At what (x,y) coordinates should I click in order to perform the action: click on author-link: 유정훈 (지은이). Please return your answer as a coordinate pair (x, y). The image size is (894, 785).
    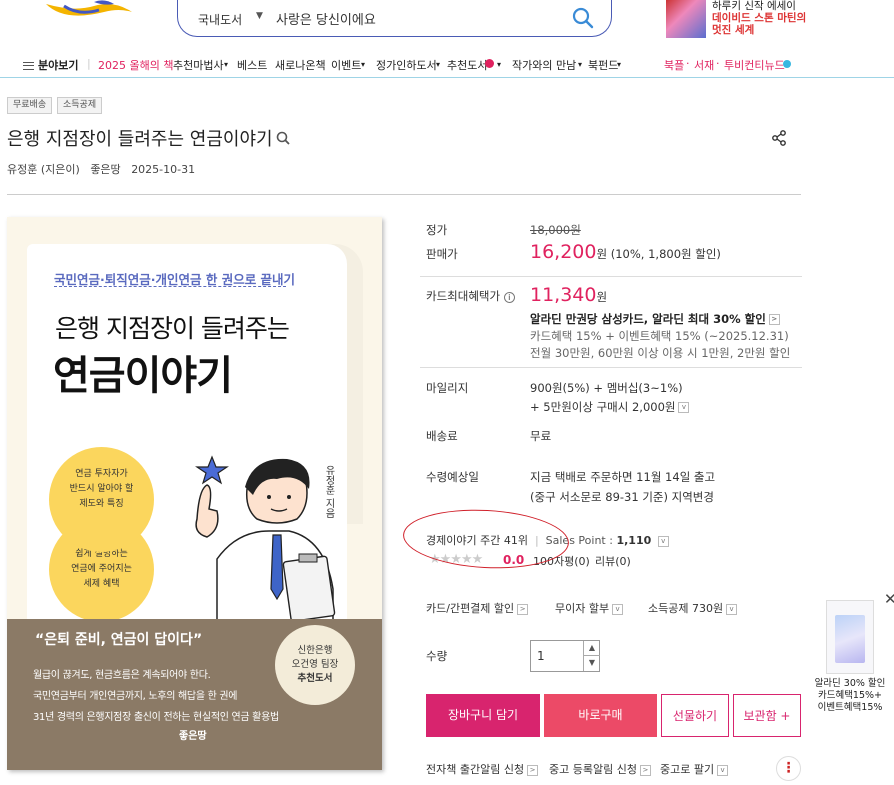
    Looking at the image, I should click on (43, 169).